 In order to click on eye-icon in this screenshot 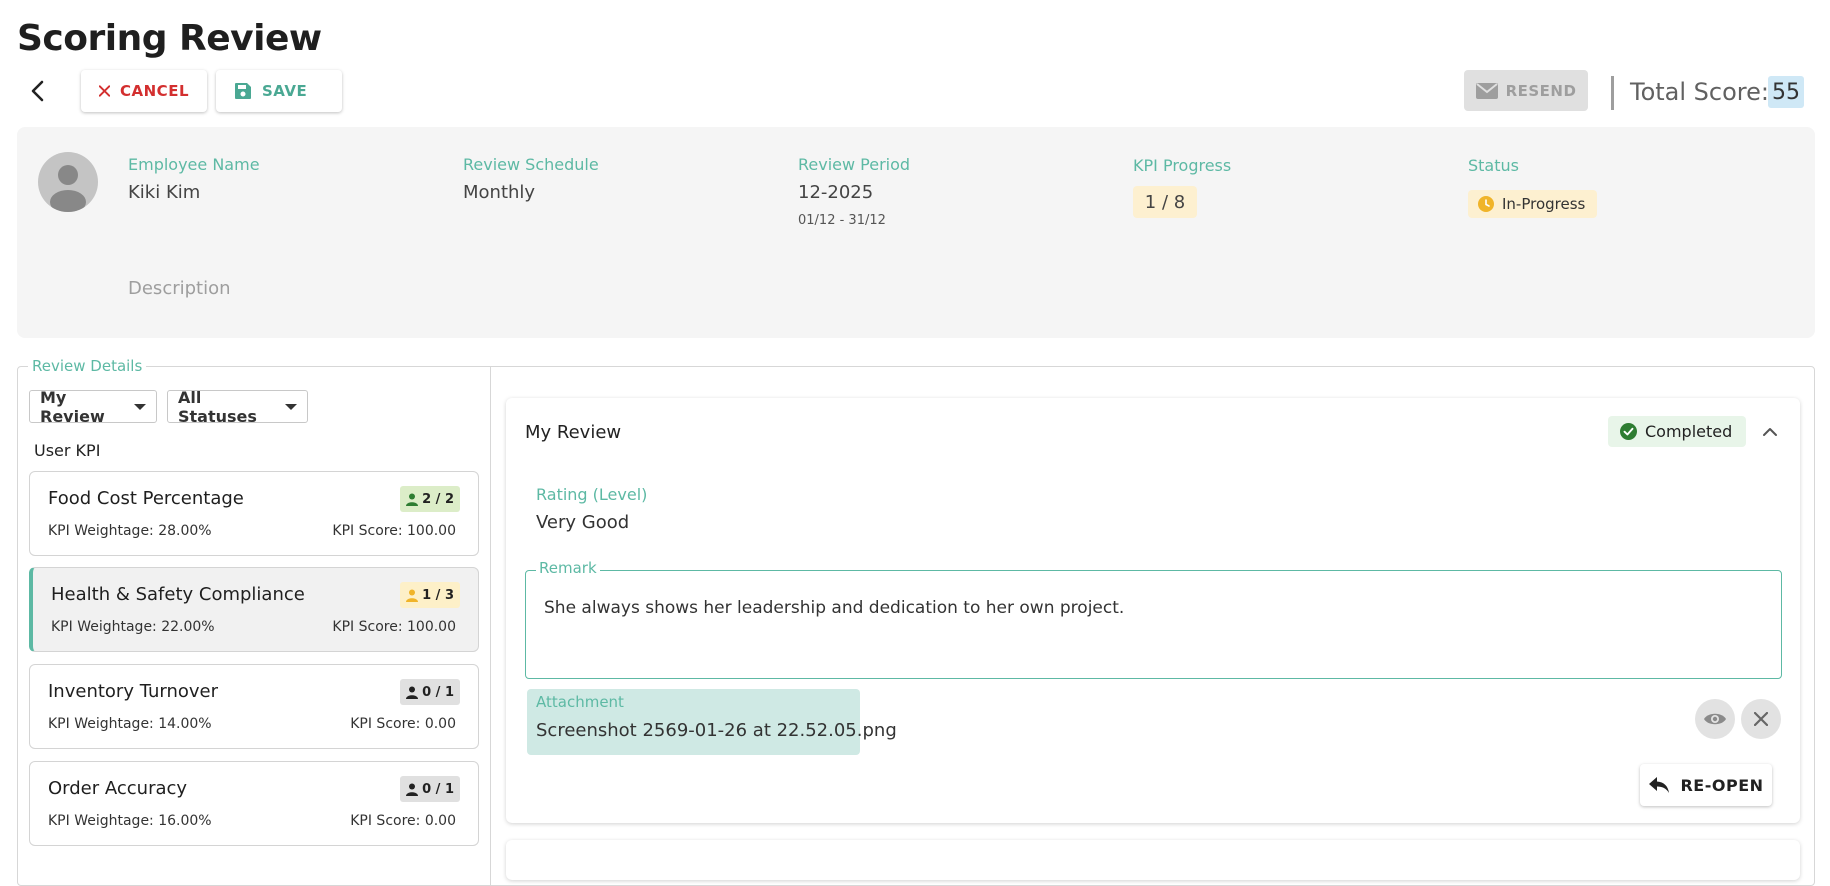, I will do `click(1715, 719)`.